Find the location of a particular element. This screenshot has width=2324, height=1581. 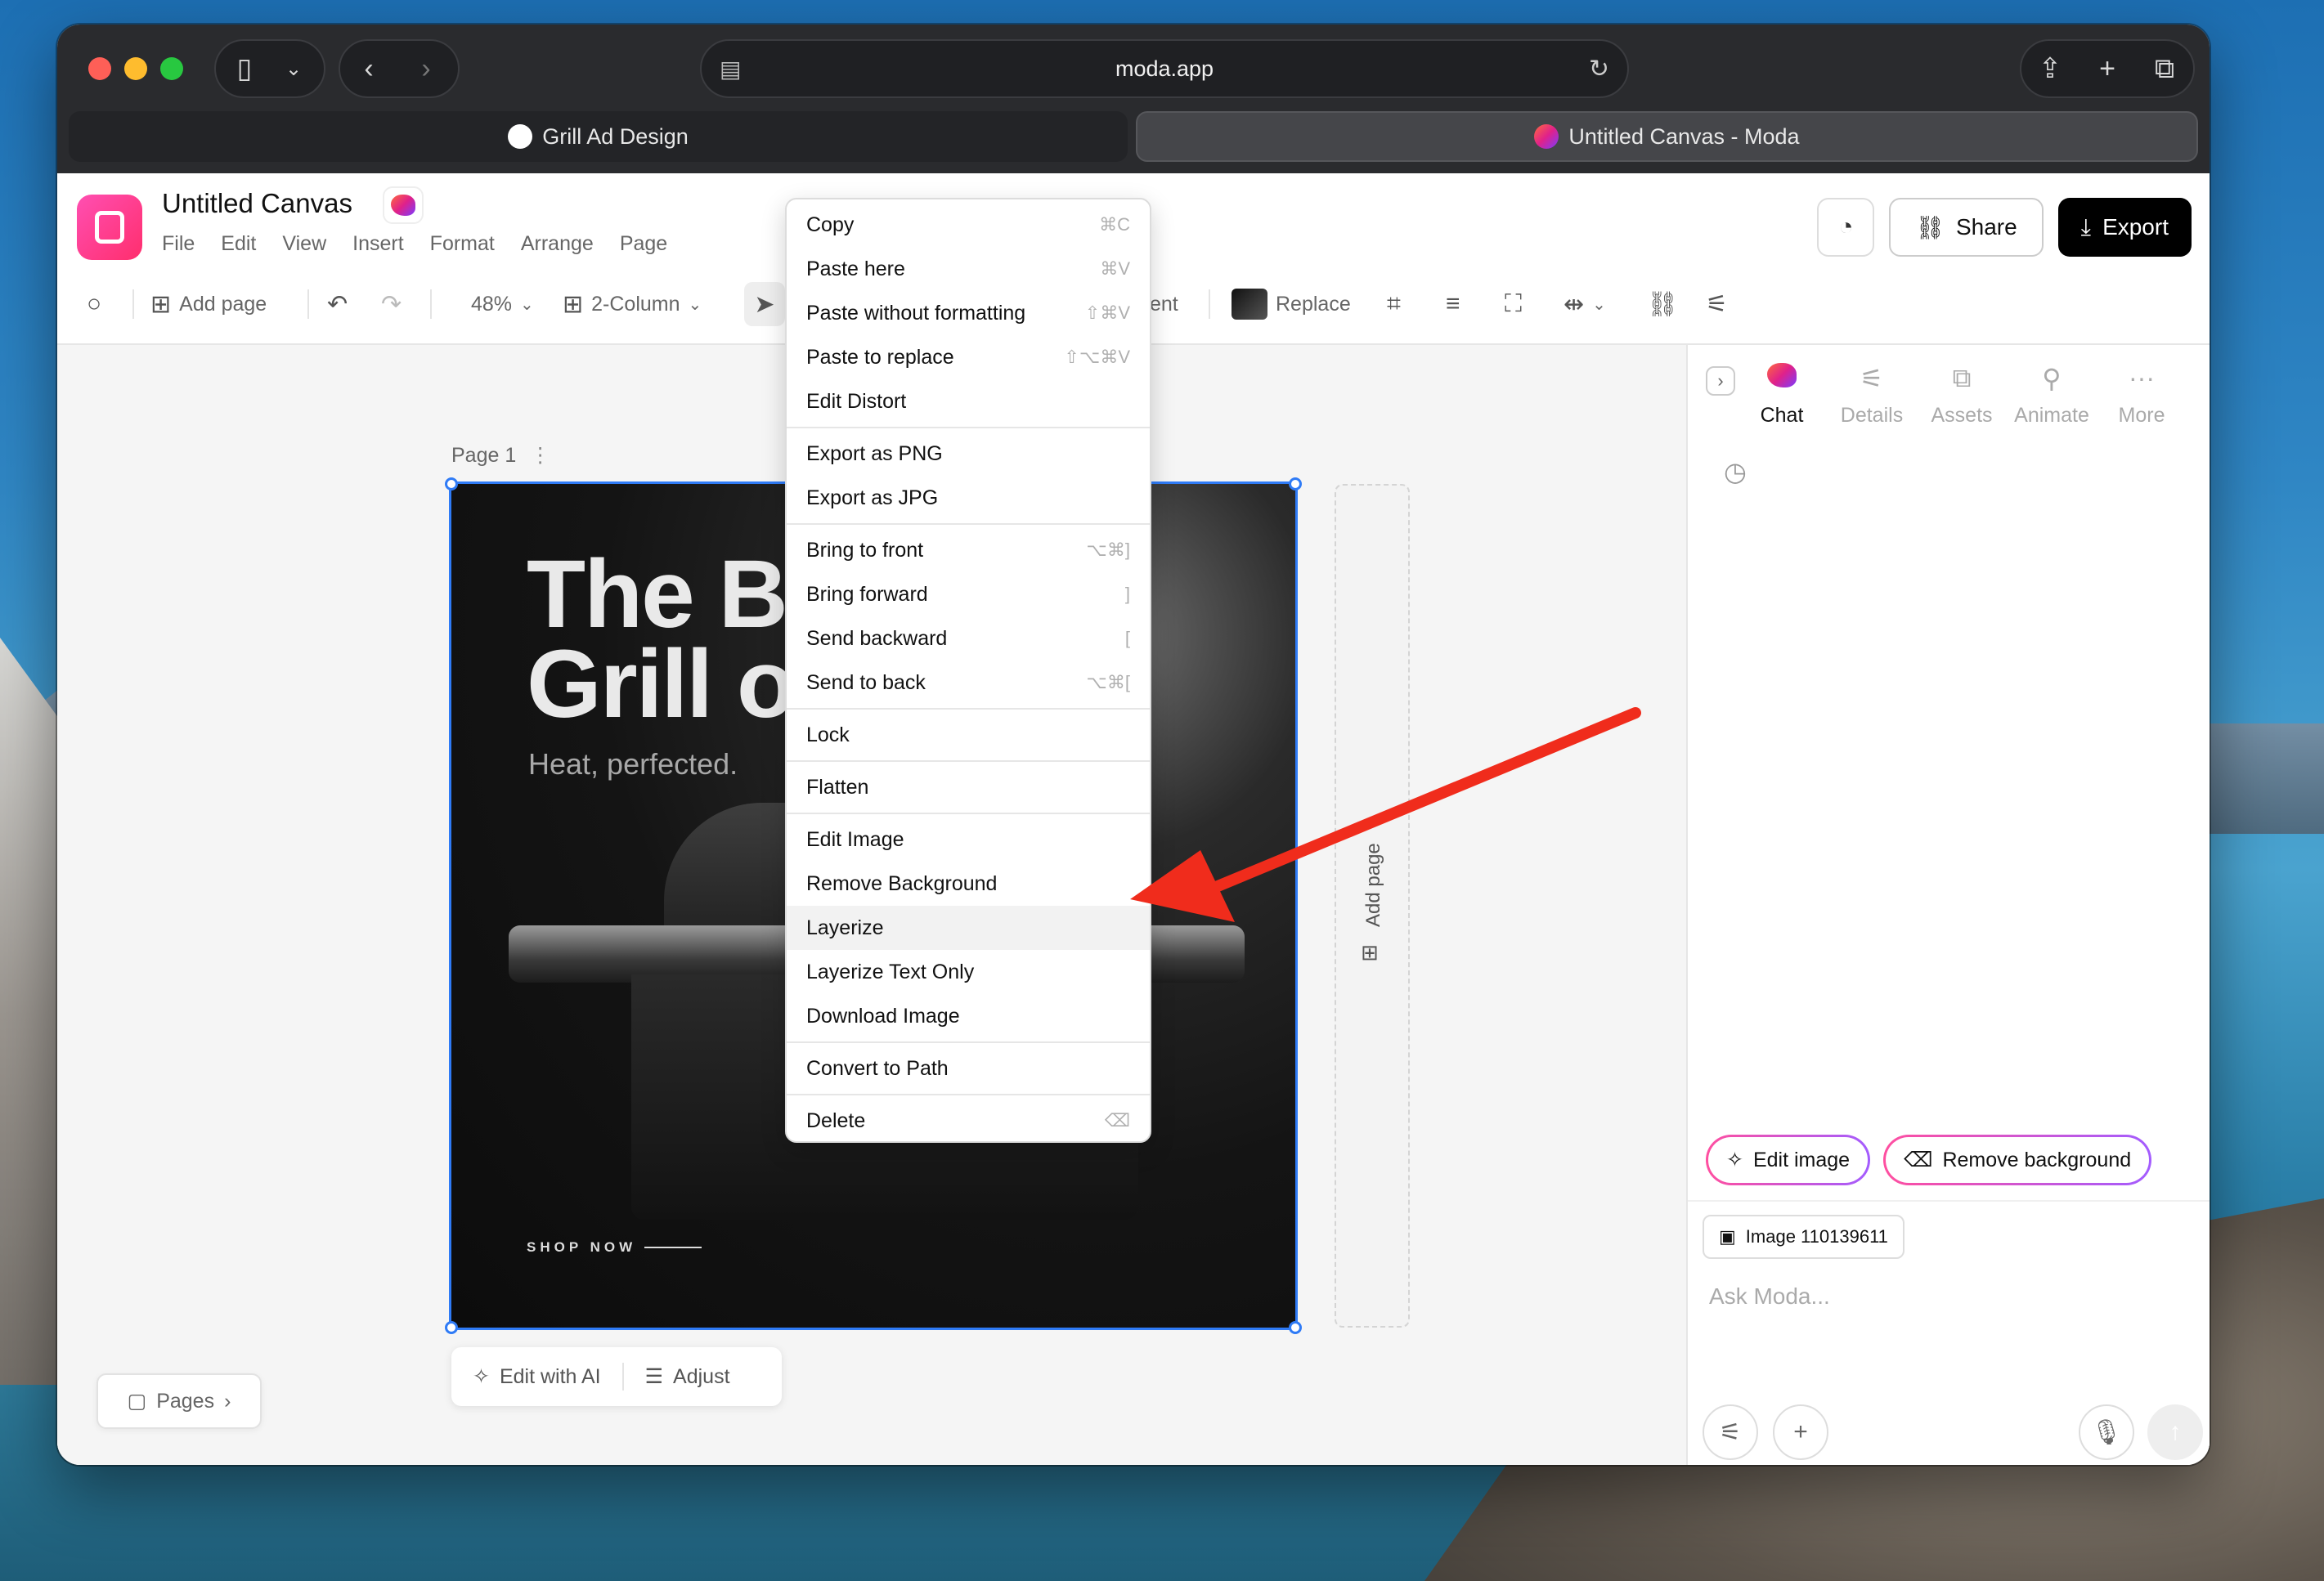

adjust-button: ⚟ is located at coordinates (1717, 304).